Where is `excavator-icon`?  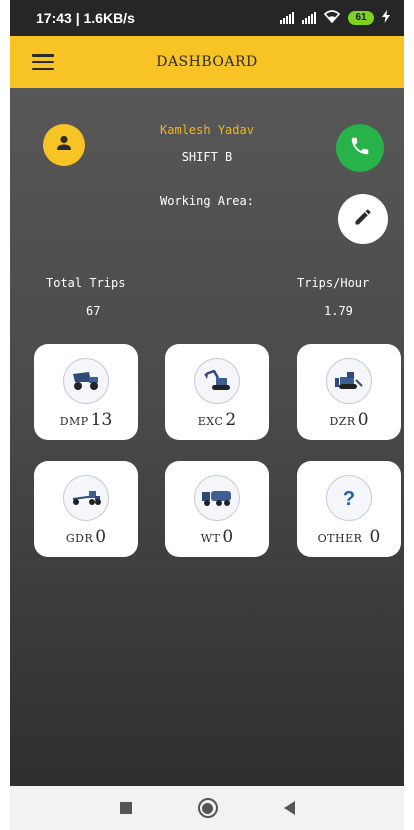
excavator-icon is located at coordinates (217, 381).